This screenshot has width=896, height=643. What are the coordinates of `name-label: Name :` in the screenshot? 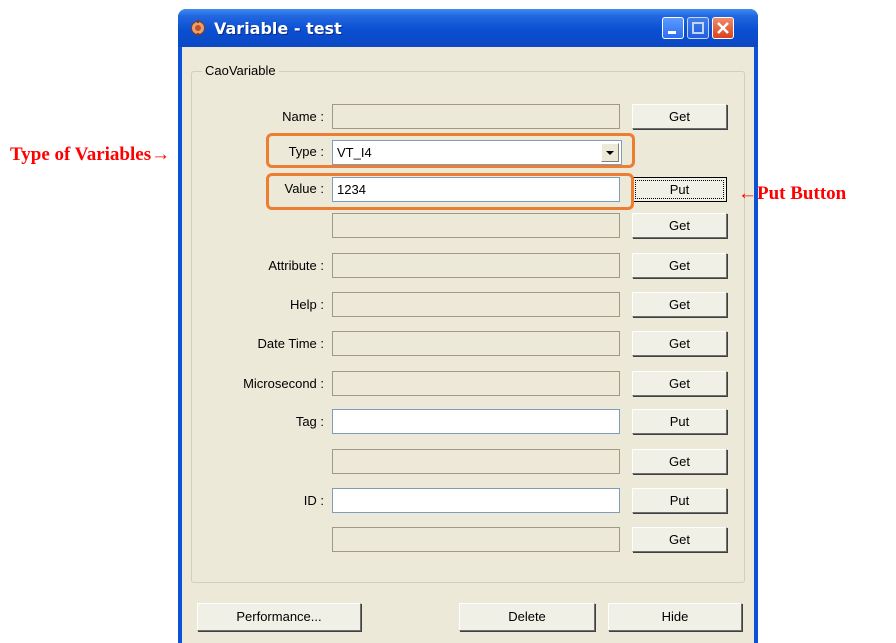 It's located at (303, 116).